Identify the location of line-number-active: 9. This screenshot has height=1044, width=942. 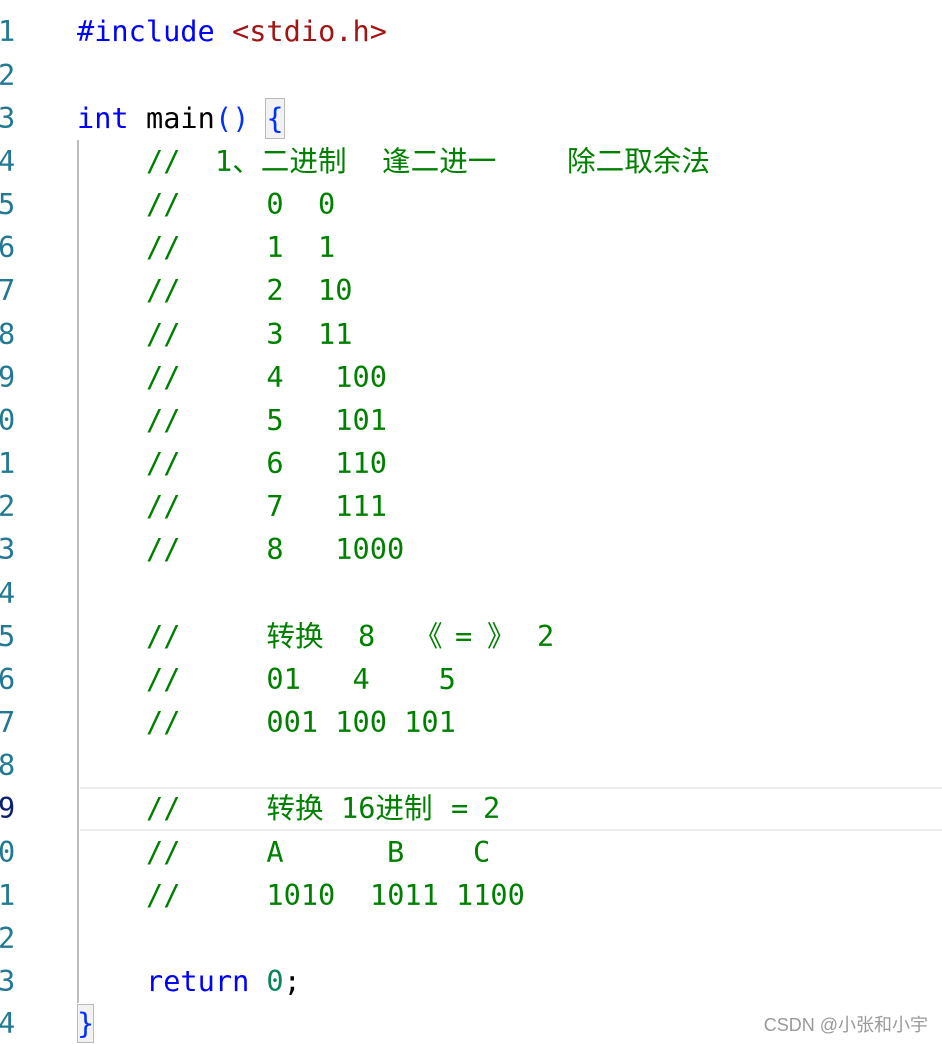
(8, 808).